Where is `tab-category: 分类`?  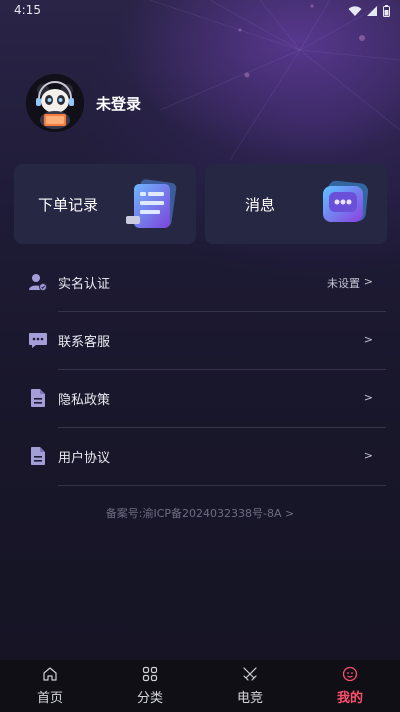 tab-category: 分类 is located at coordinates (150, 686).